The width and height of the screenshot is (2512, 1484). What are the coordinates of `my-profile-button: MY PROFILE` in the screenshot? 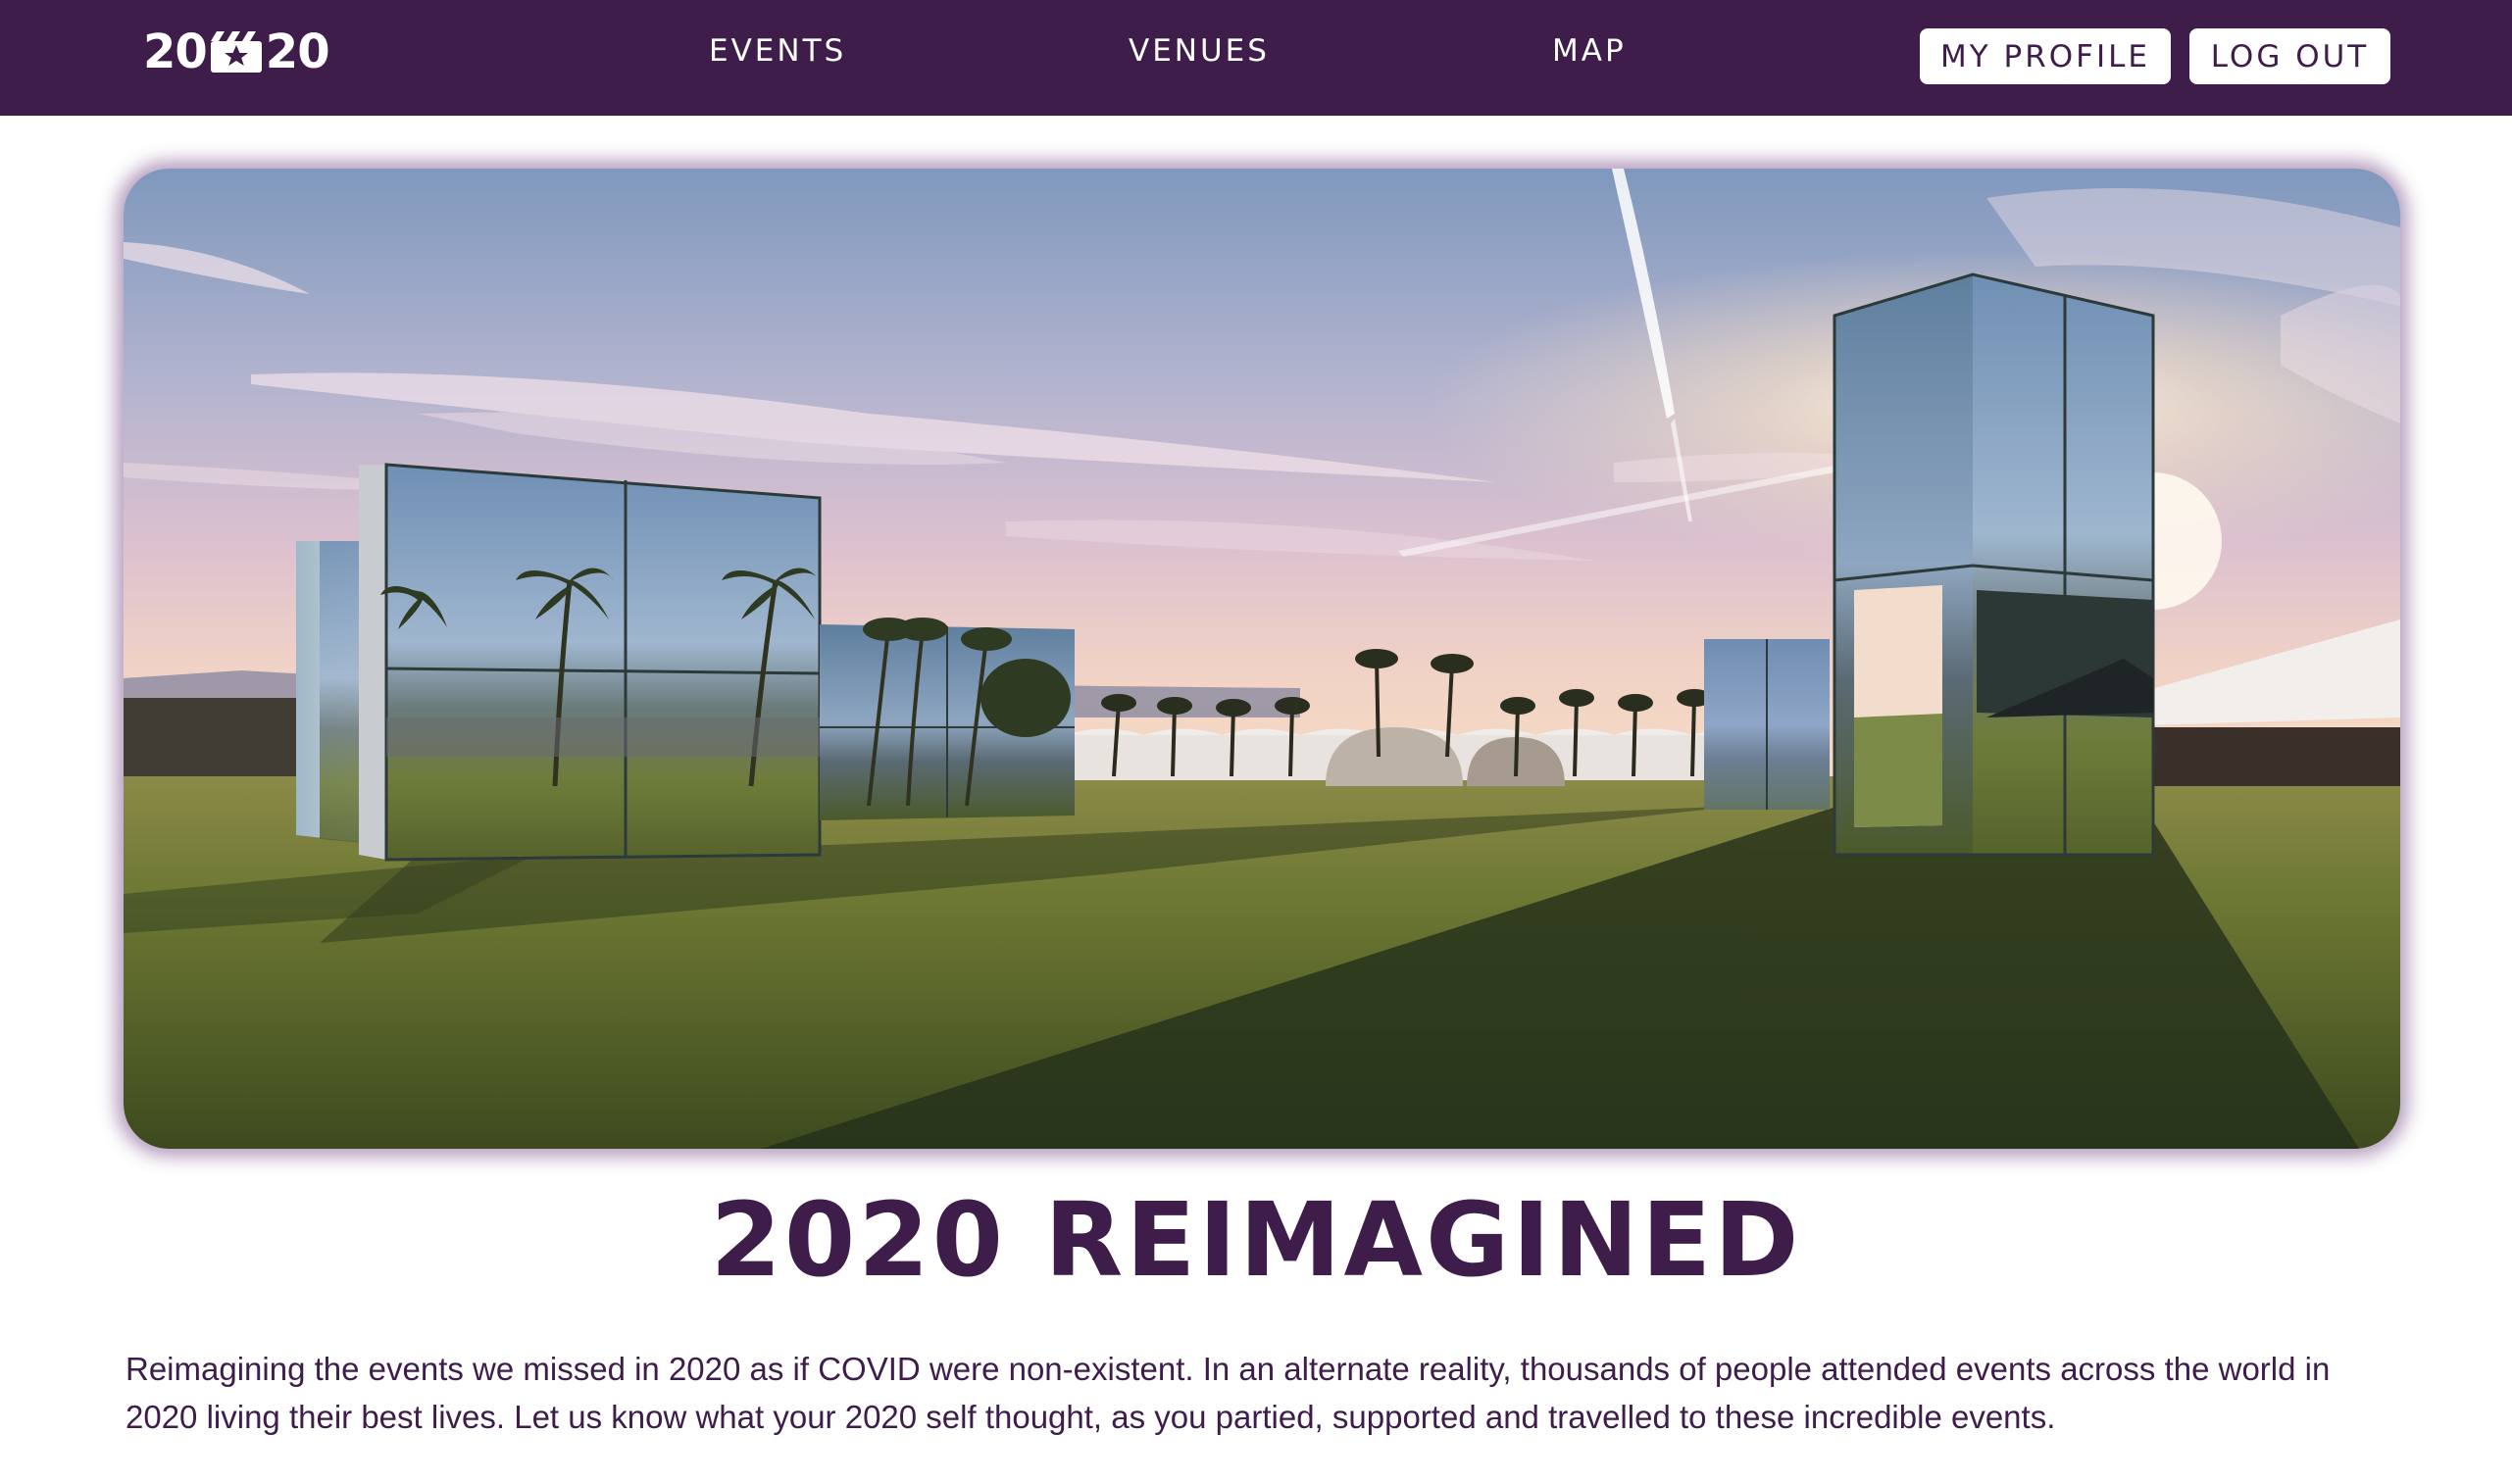 It's located at (2045, 56).